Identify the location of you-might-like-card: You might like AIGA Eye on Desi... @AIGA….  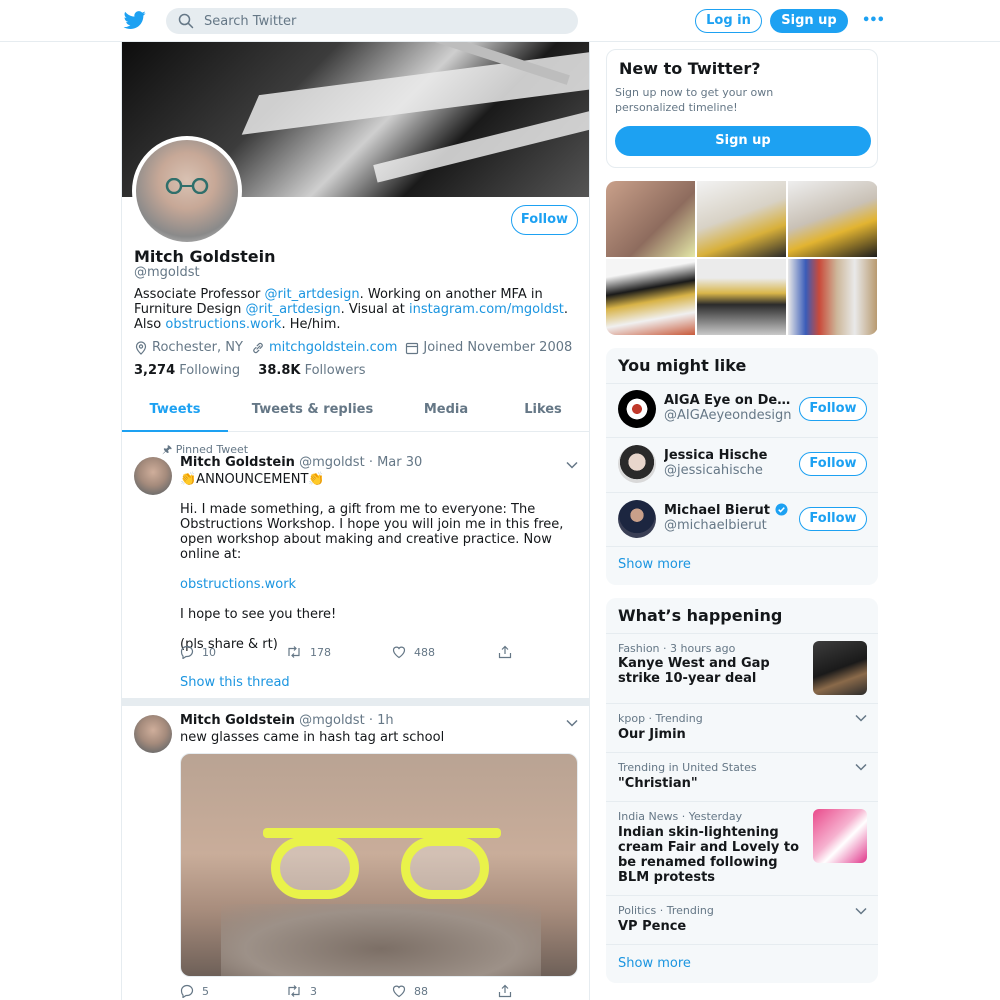
(742, 466).